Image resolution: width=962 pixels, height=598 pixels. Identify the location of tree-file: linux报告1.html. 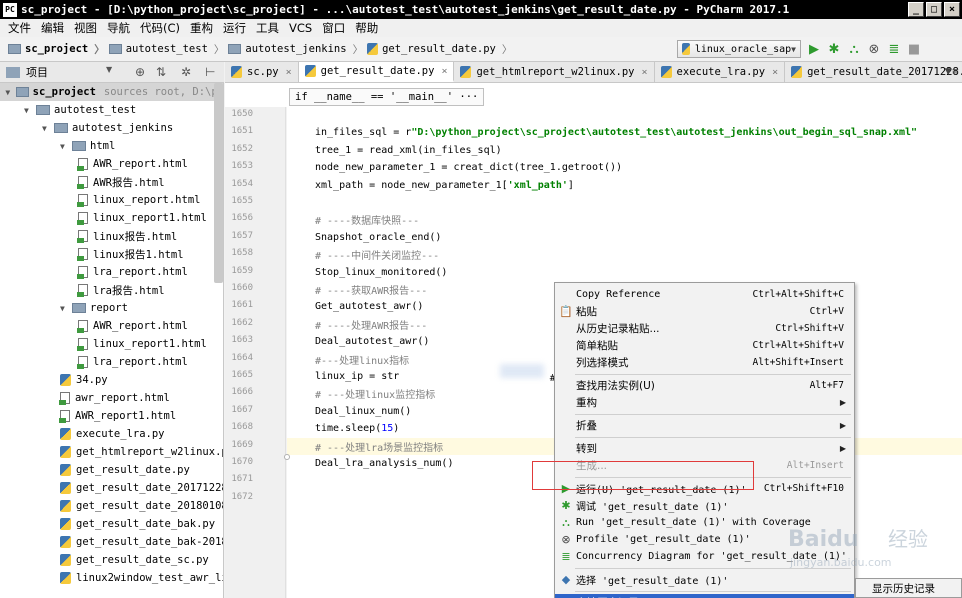
(92, 254).